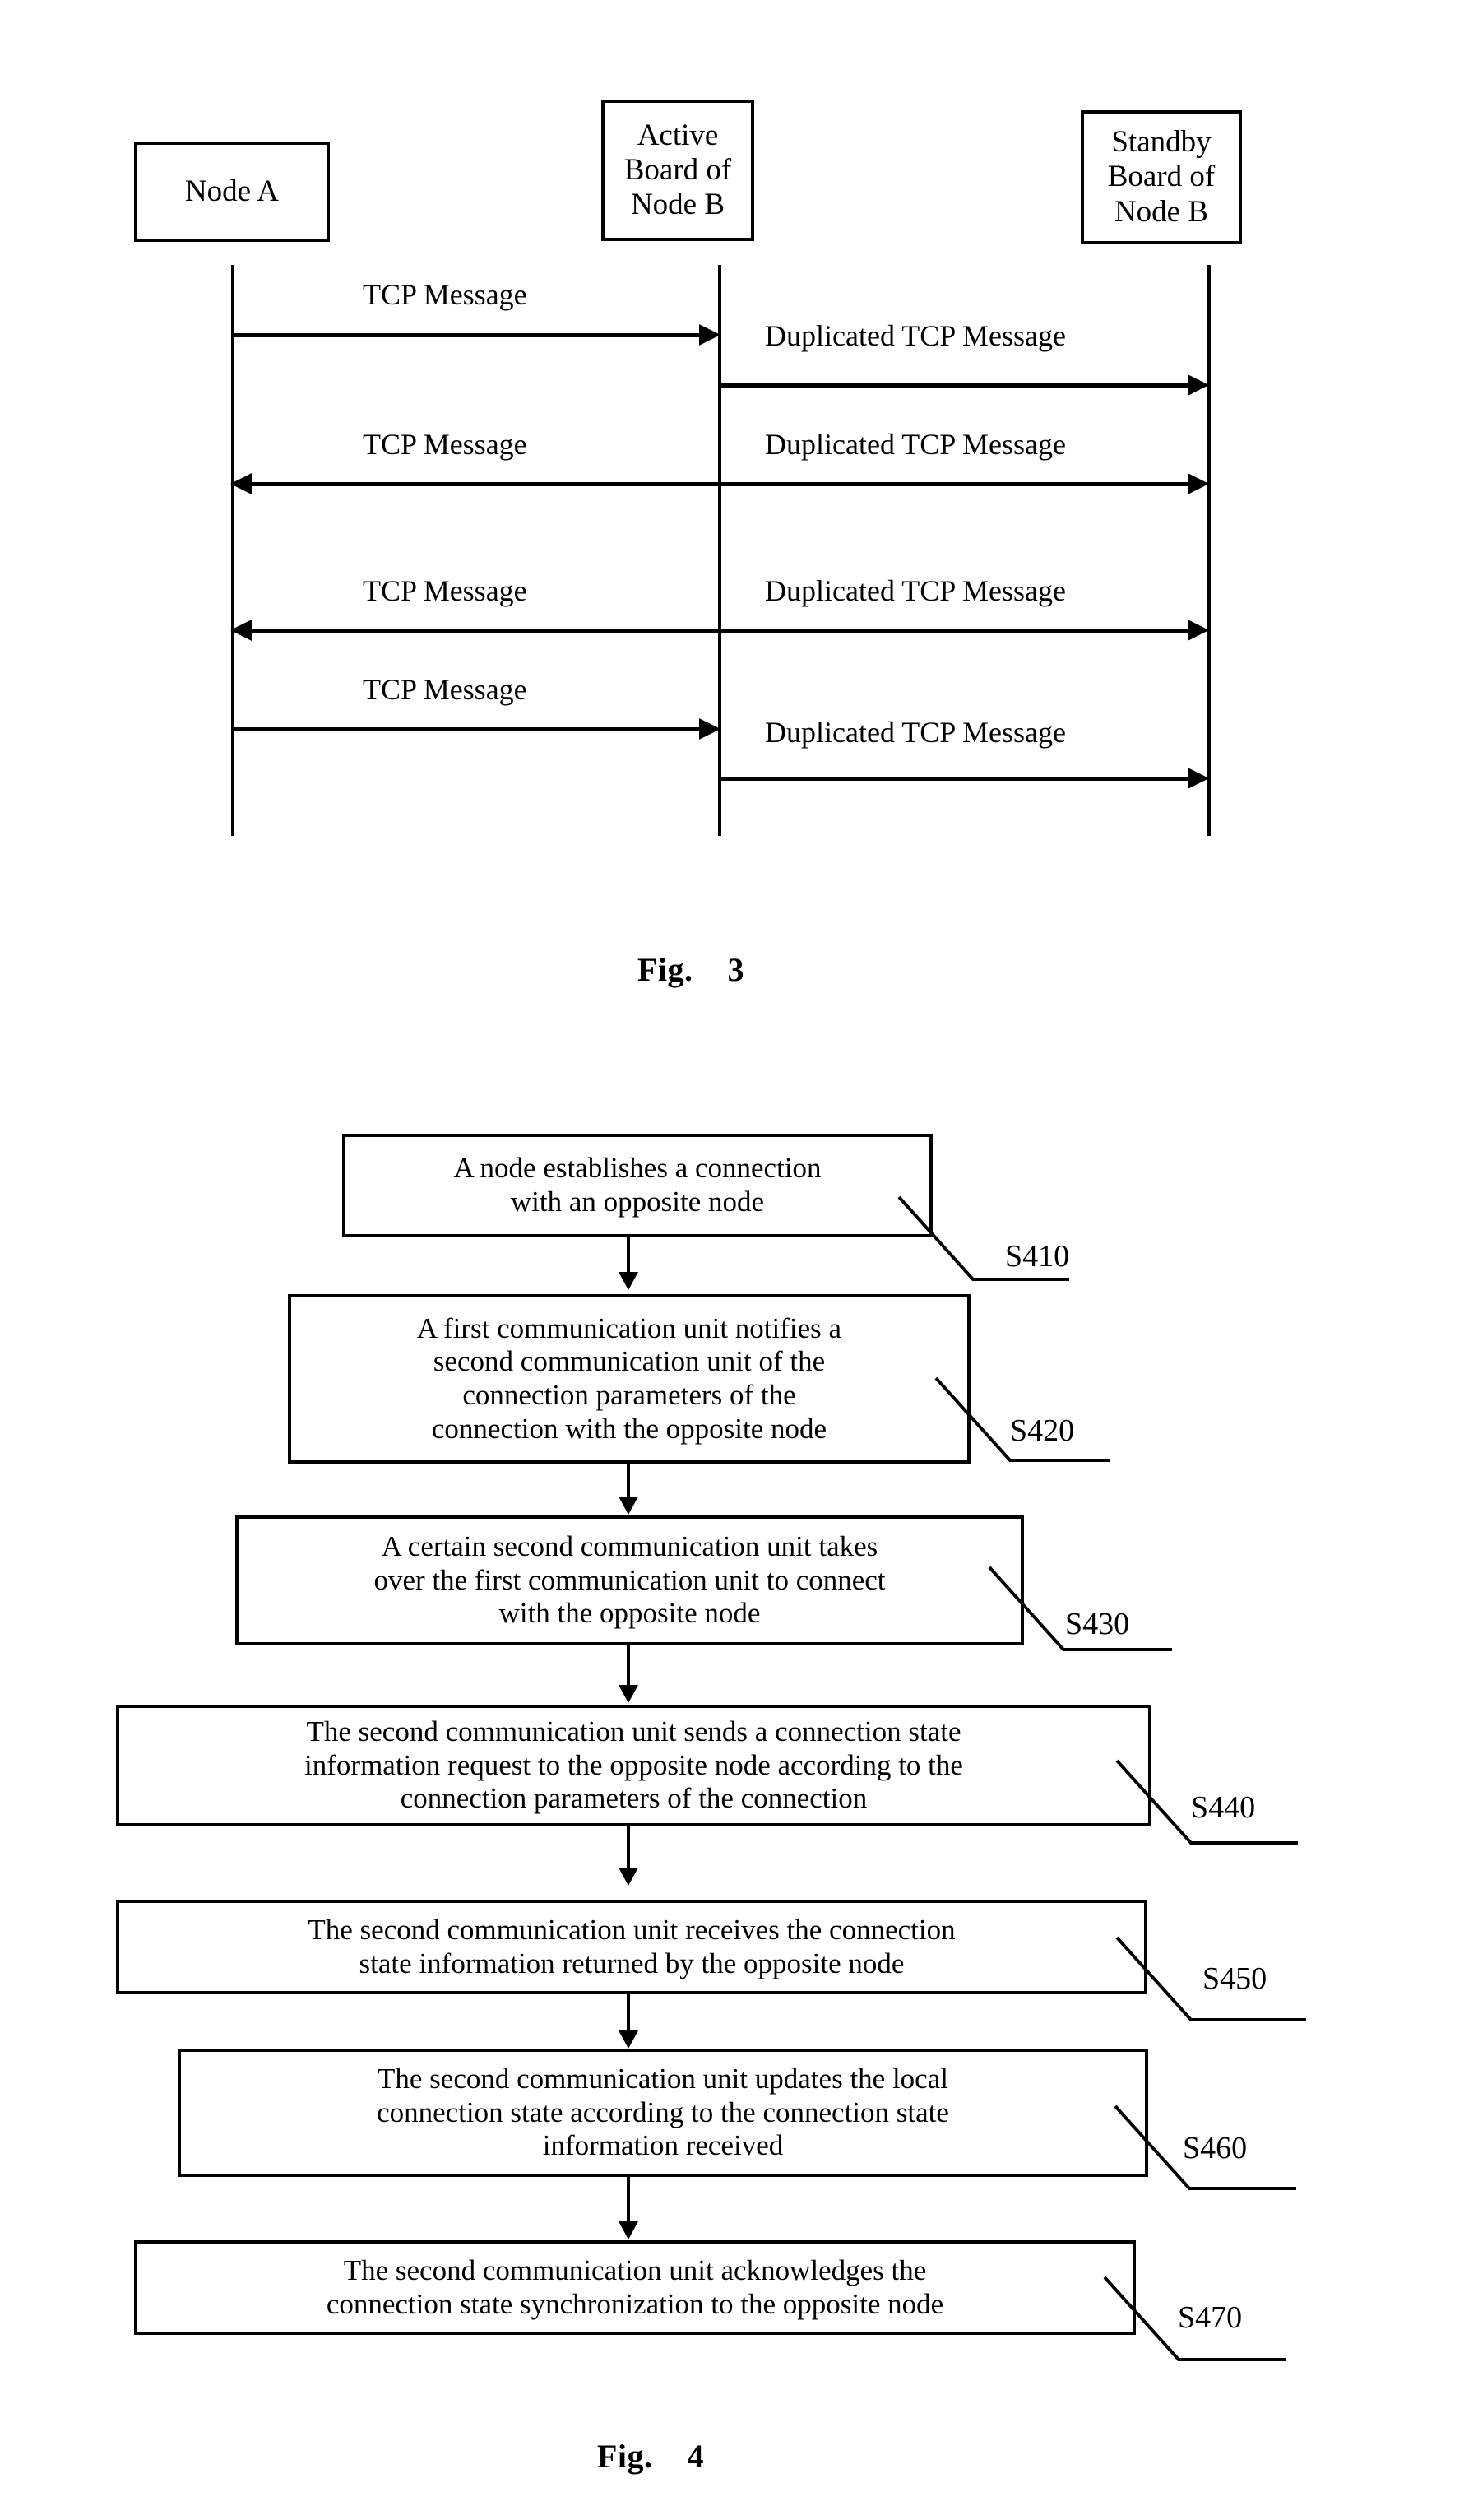 Image resolution: width=1478 pixels, height=2520 pixels. What do you see at coordinates (1210, 2317) in the screenshot?
I see `step-id-s470: S470` at bounding box center [1210, 2317].